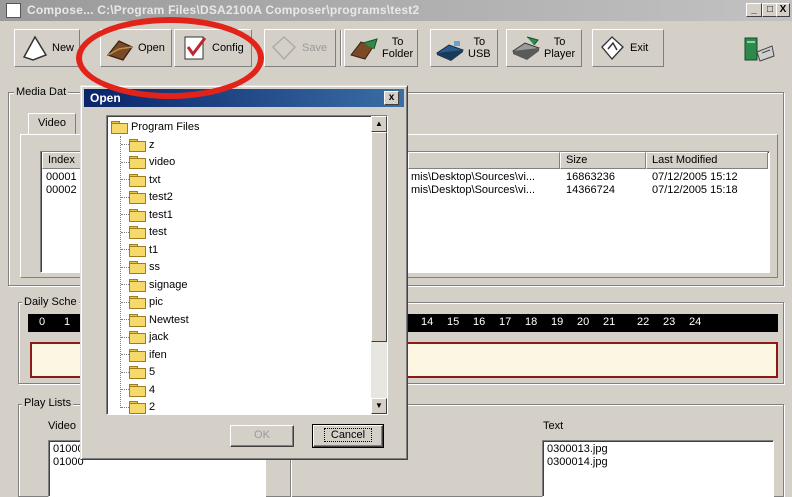 This screenshot has height=497, width=792. I want to click on tree-item-folder: Newtest, so click(159, 319).